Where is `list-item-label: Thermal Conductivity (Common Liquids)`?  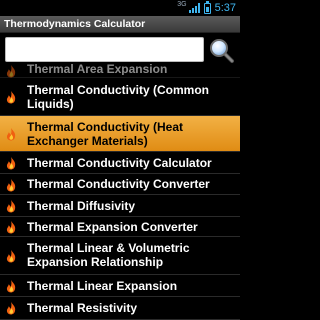
list-item-label: Thermal Conductivity (Common Liquids) is located at coordinates (118, 97).